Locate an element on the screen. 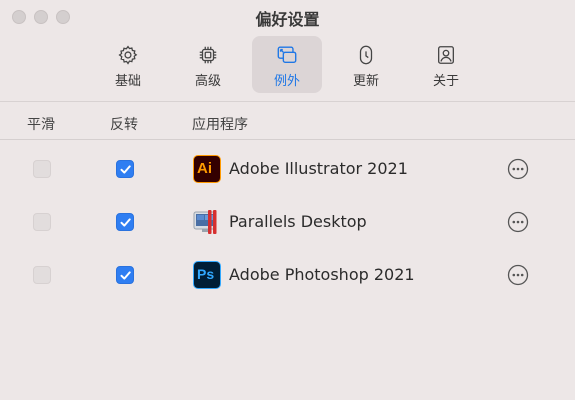 The image size is (575, 400). tab-basic: 基础 is located at coordinates (128, 64).